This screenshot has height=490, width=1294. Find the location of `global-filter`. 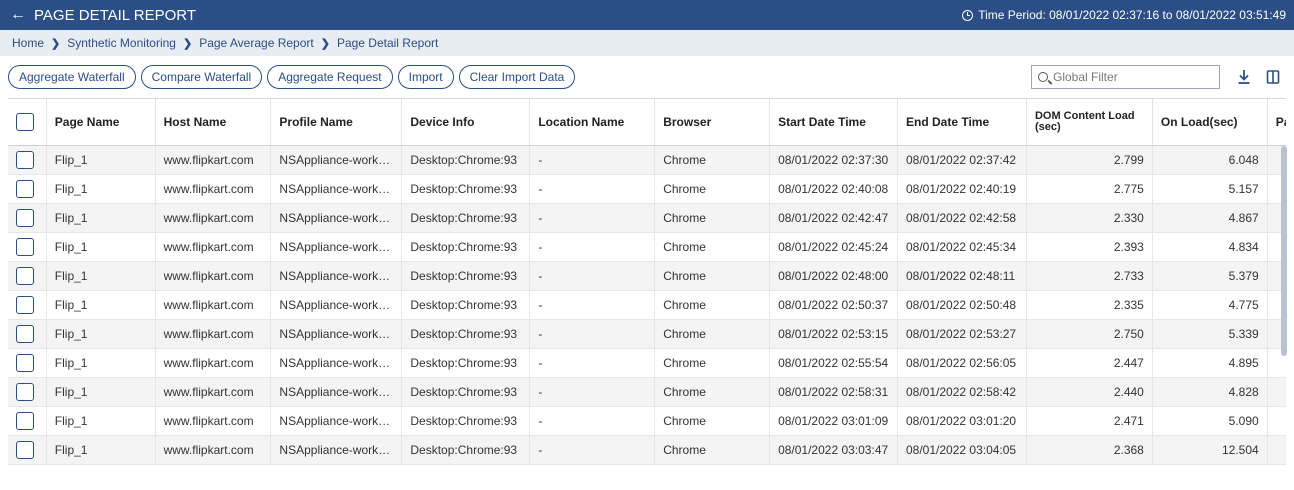

global-filter is located at coordinates (1125, 77).